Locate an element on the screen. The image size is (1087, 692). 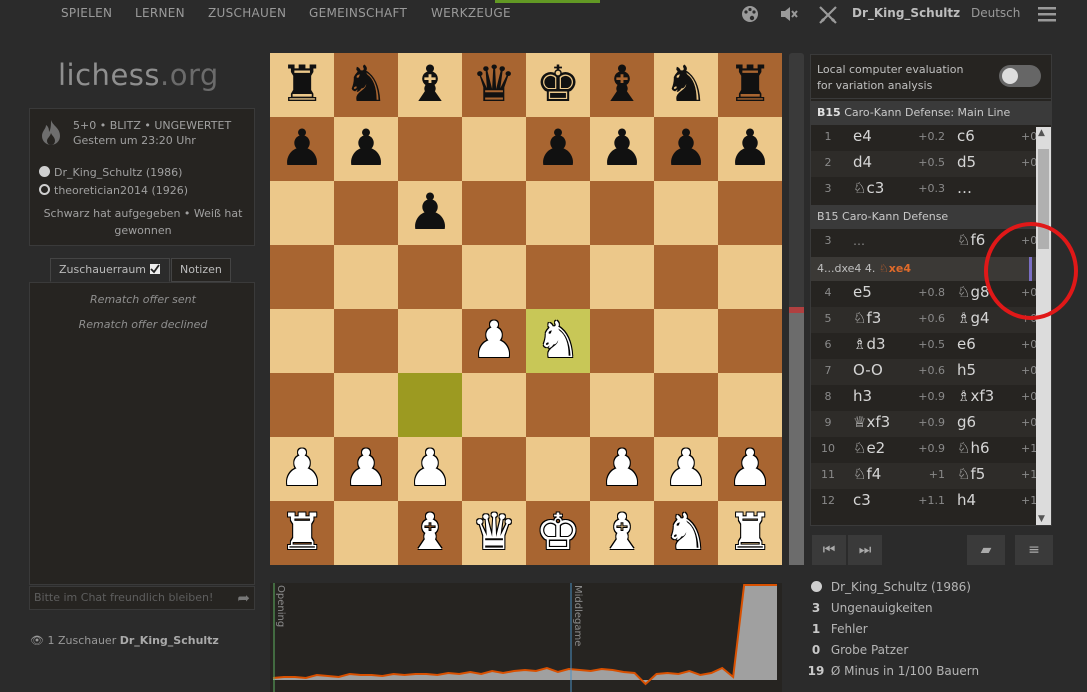
white-queen-piece: ♛ is located at coordinates (494, 533).